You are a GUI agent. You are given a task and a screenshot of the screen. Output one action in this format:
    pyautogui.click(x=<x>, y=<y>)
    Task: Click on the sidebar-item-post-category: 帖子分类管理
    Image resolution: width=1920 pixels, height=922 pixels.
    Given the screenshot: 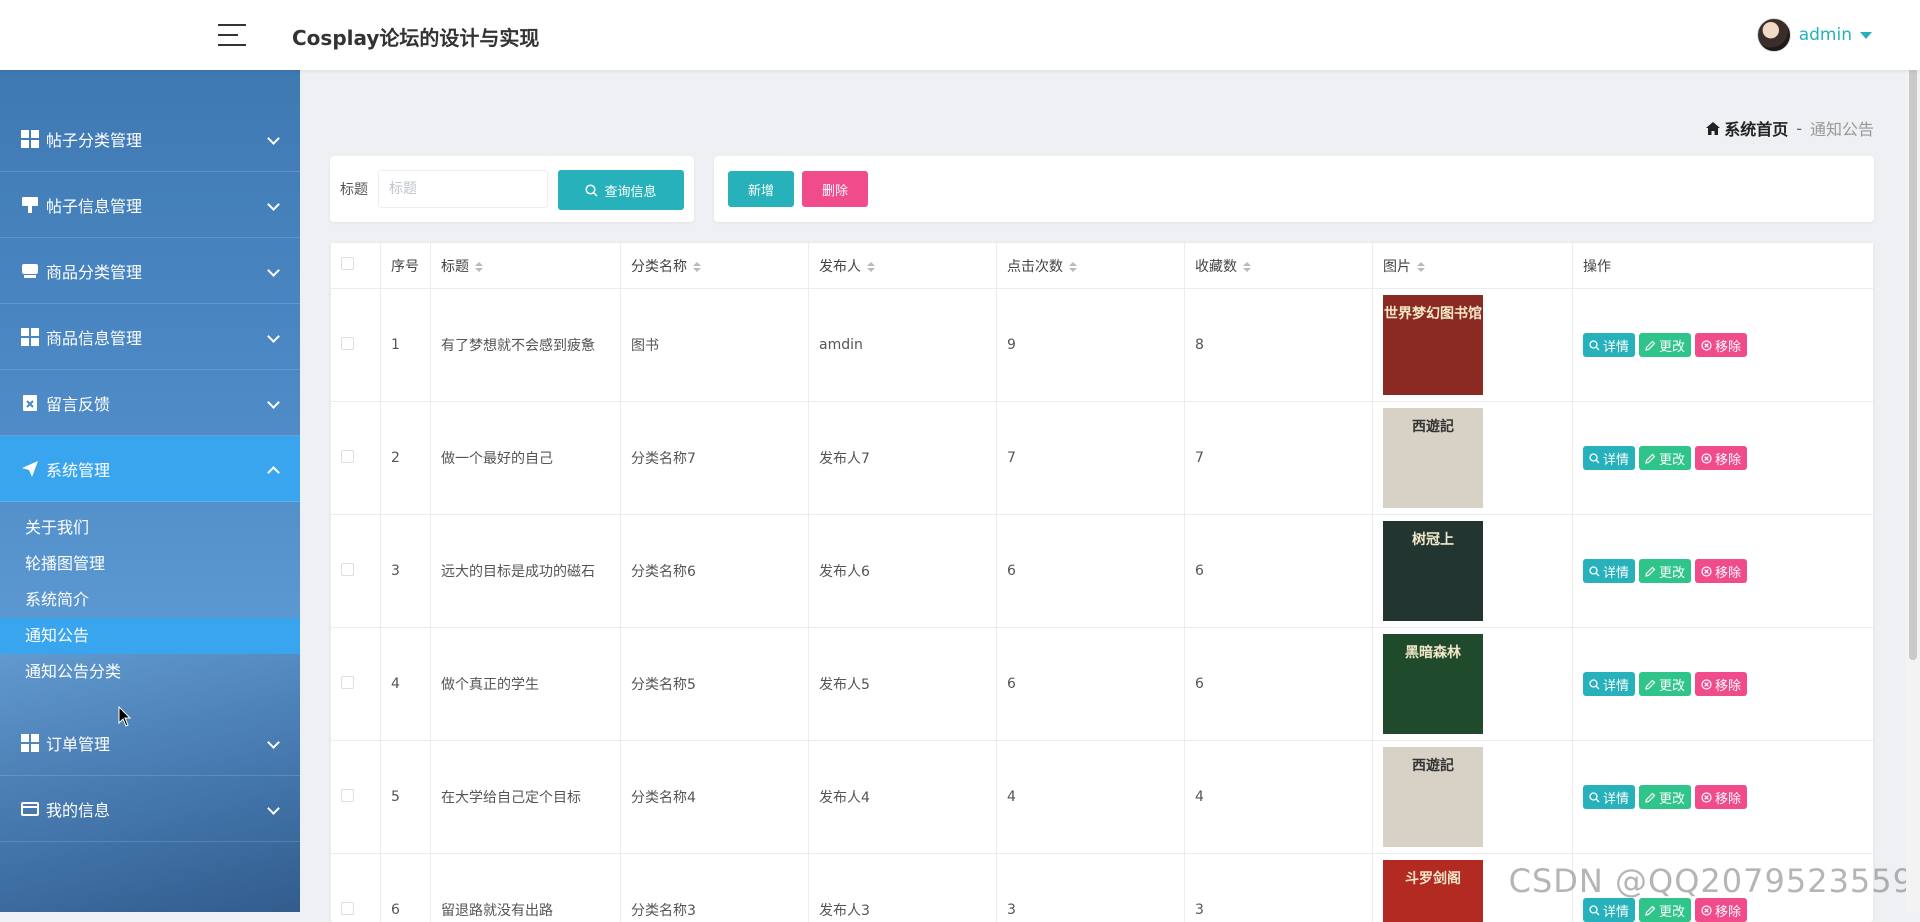 What is the action you would take?
    pyautogui.click(x=150, y=139)
    